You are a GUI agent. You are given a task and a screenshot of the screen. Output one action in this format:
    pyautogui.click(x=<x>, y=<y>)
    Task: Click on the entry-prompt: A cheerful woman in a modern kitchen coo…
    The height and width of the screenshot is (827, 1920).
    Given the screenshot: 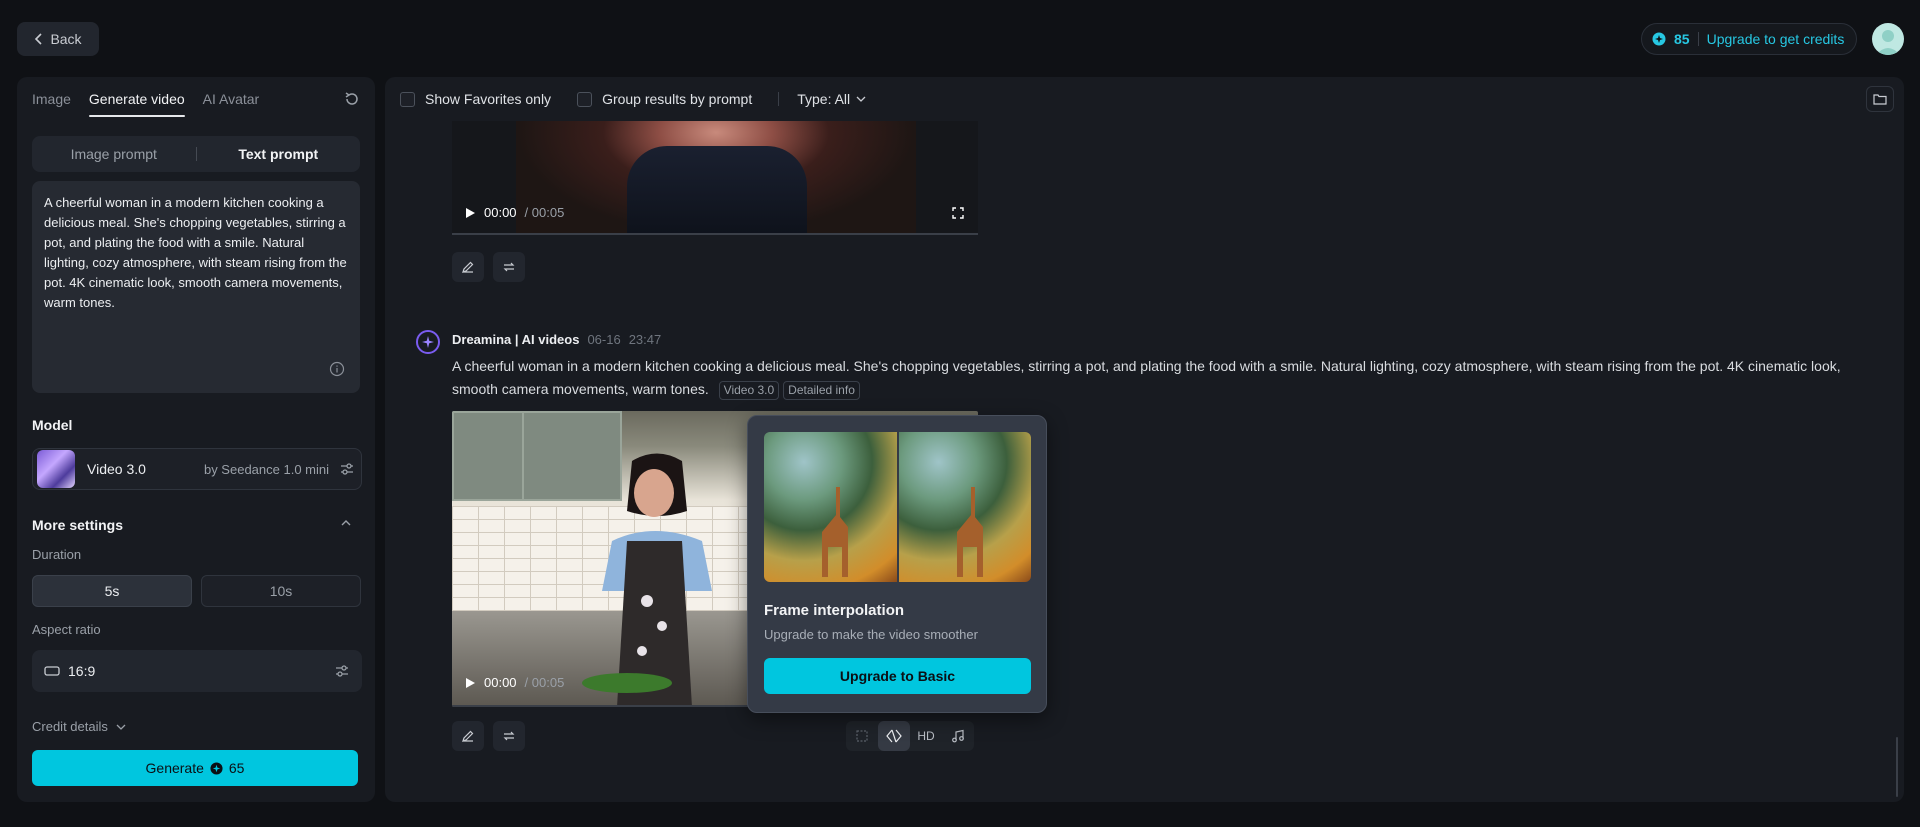 What is the action you would take?
    pyautogui.click(x=1162, y=378)
    